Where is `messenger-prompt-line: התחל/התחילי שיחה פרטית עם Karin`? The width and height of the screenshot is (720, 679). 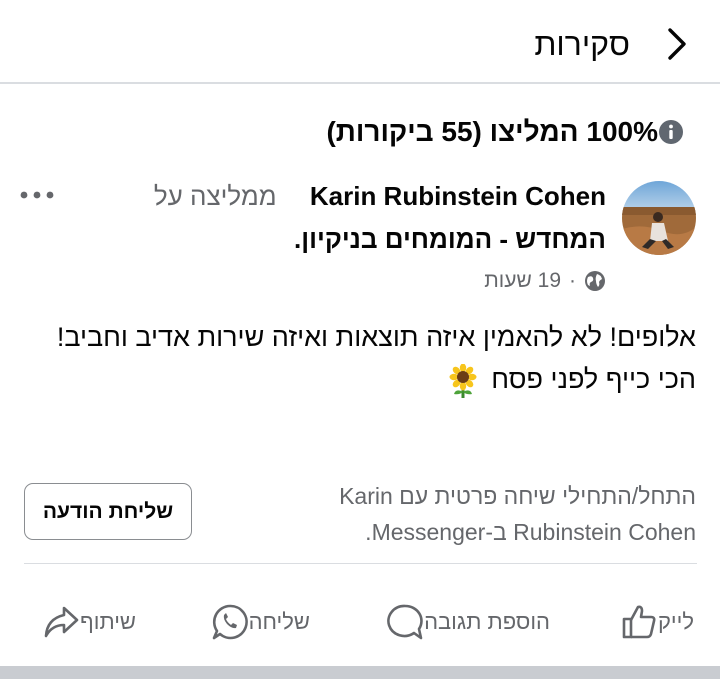 messenger-prompt-line: התחל/התחילי שיחה פרטית עם Karin is located at coordinates (517, 496).